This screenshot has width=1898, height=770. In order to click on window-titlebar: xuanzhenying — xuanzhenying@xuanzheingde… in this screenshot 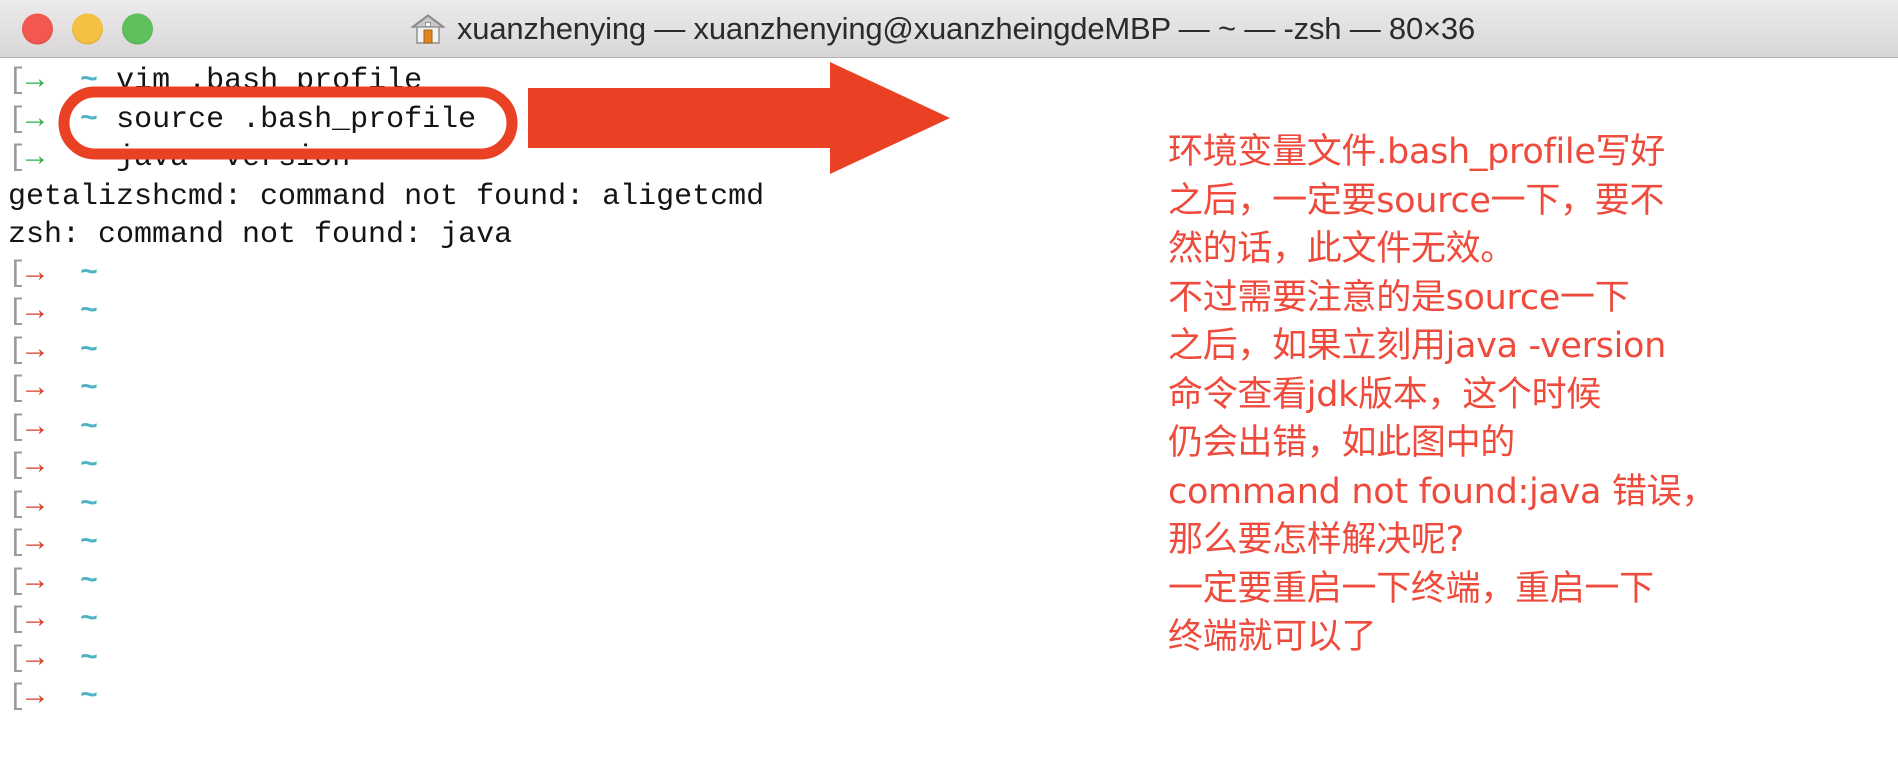, I will do `click(949, 29)`.